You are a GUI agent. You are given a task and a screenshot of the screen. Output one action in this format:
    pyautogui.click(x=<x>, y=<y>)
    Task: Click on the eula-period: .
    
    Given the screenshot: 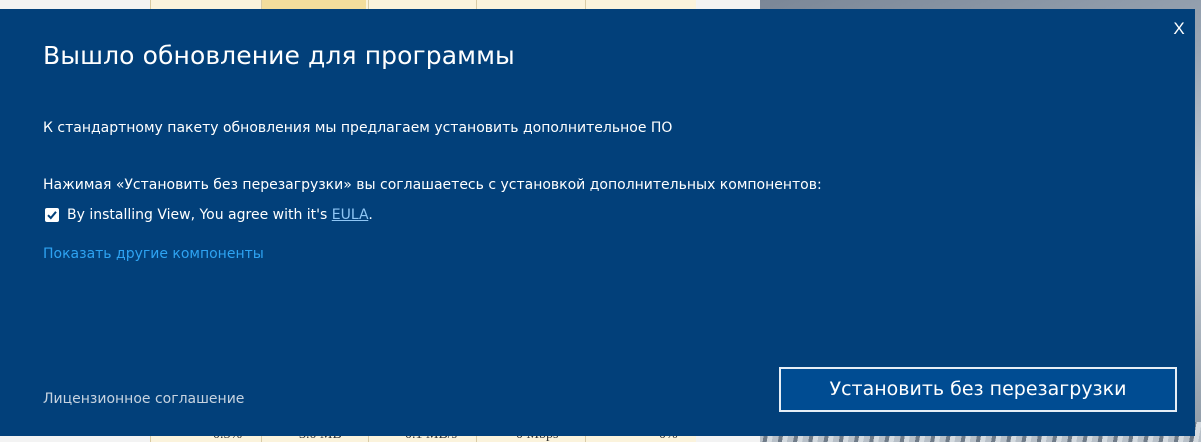 What is the action you would take?
    pyautogui.click(x=370, y=215)
    